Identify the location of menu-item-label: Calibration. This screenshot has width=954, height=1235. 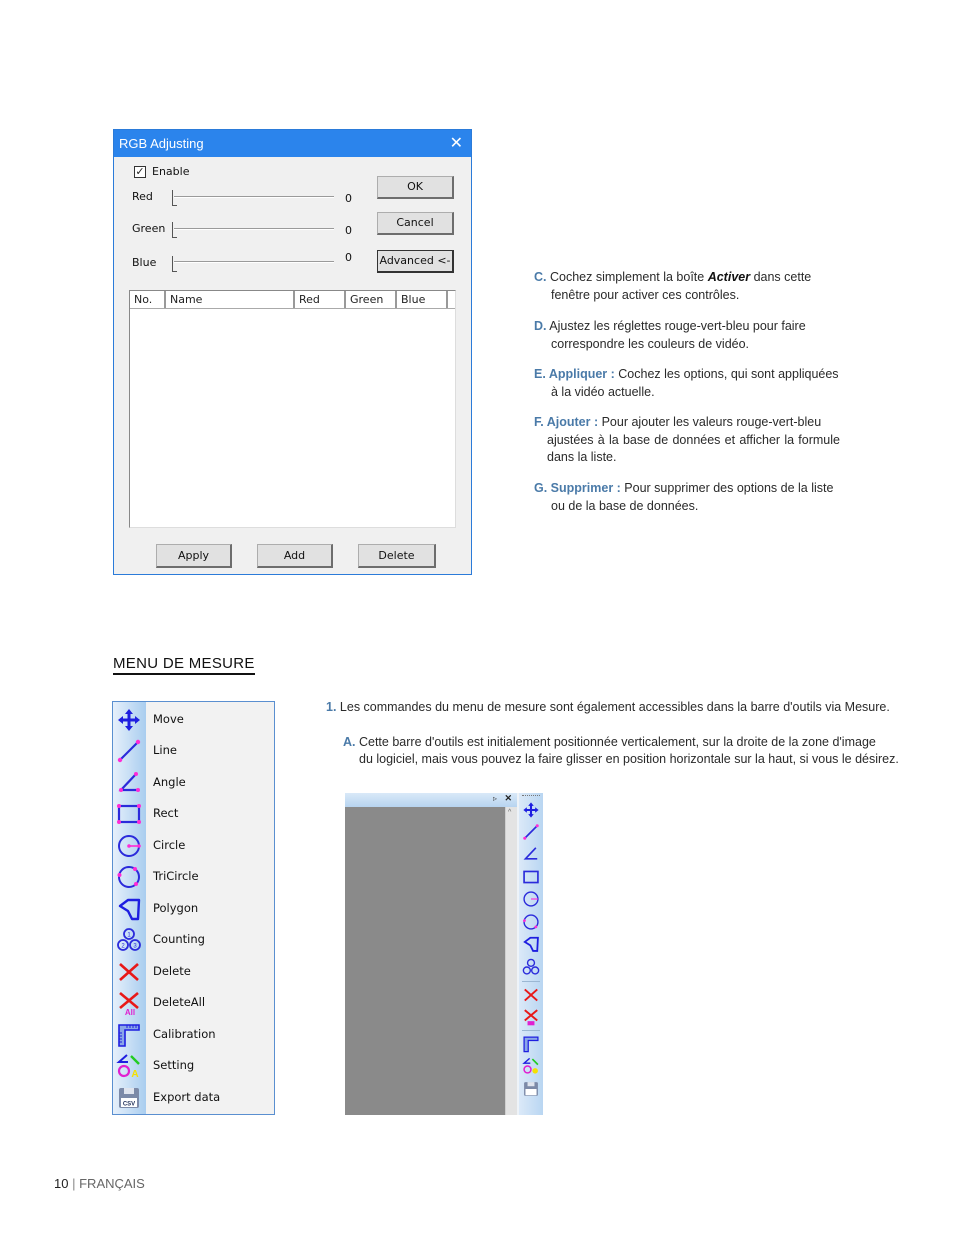
(184, 1034).